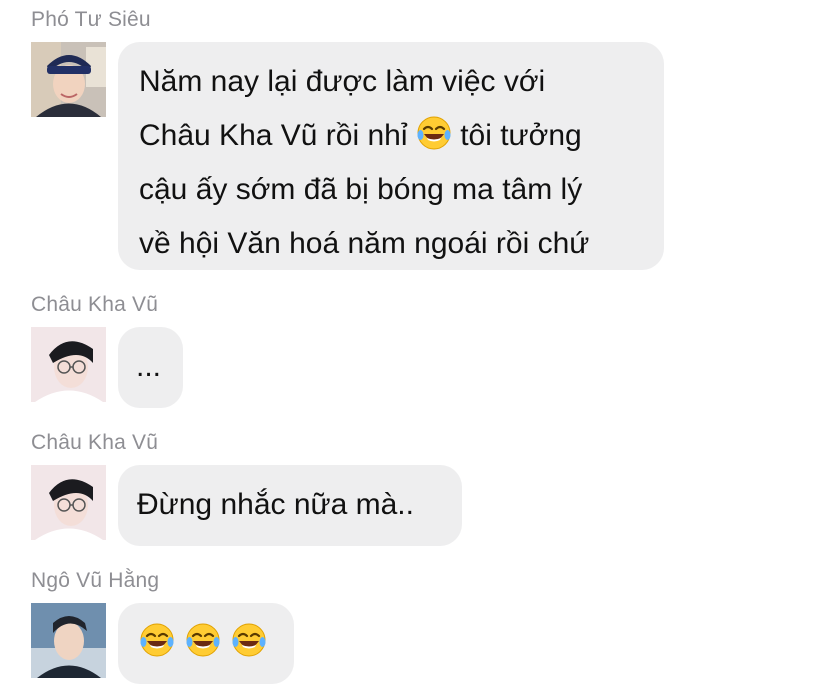  I want to click on message-text-line: Năm nay lại được làm việc với, so click(342, 81).